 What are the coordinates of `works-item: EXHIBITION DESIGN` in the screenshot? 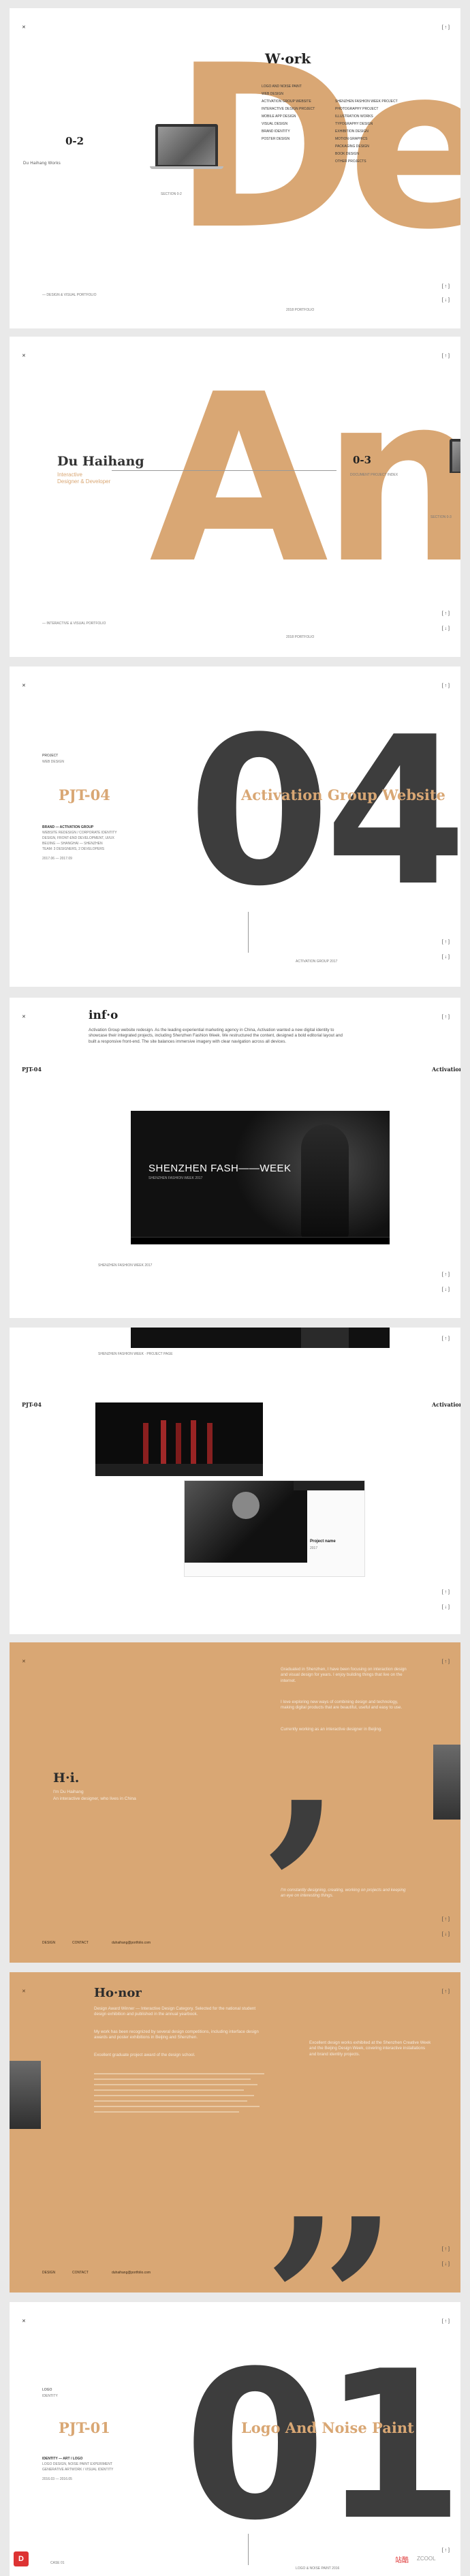 It's located at (379, 132).